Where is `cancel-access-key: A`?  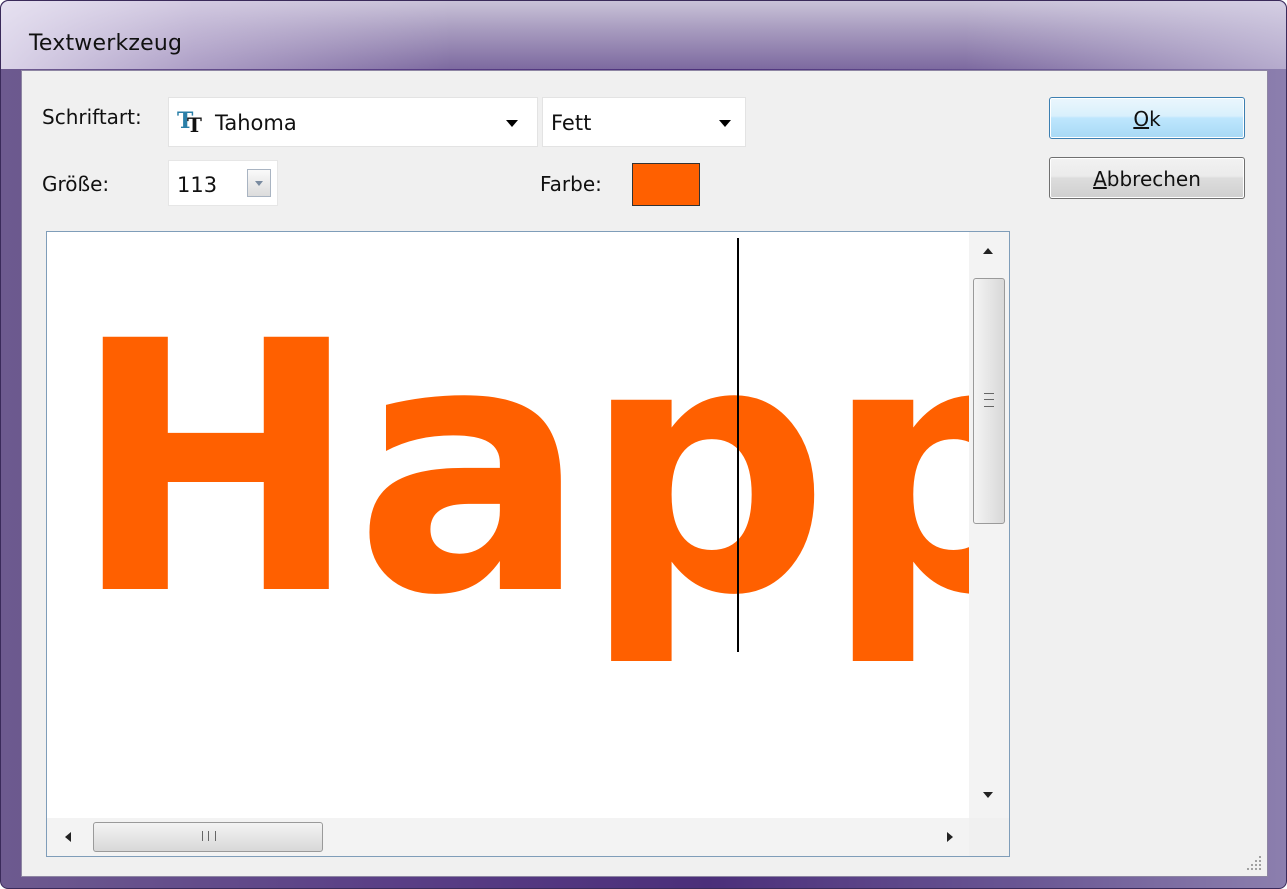
cancel-access-key: A is located at coordinates (1100, 179).